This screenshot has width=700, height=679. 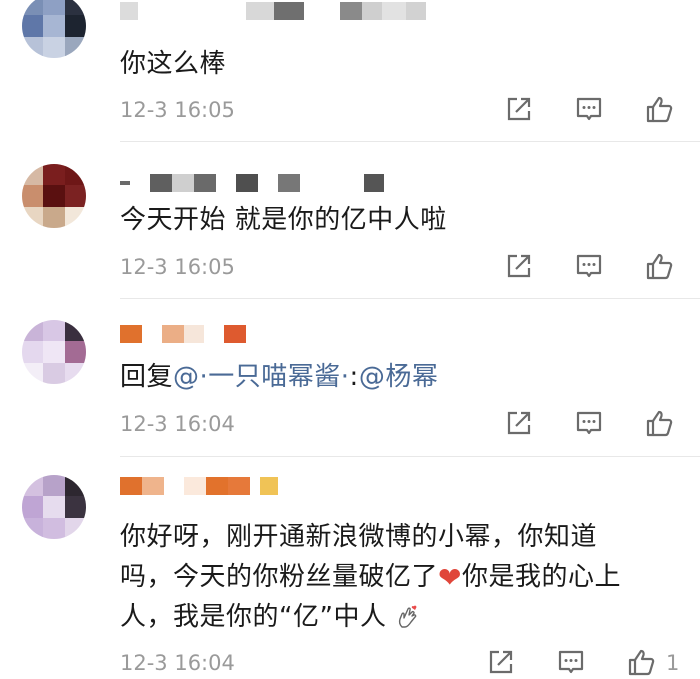 I want to click on like-button: 1, so click(x=651, y=662).